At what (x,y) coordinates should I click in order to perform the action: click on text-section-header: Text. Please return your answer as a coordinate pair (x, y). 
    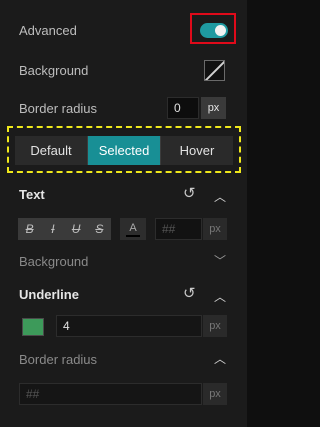
    Looking at the image, I should click on (123, 194).